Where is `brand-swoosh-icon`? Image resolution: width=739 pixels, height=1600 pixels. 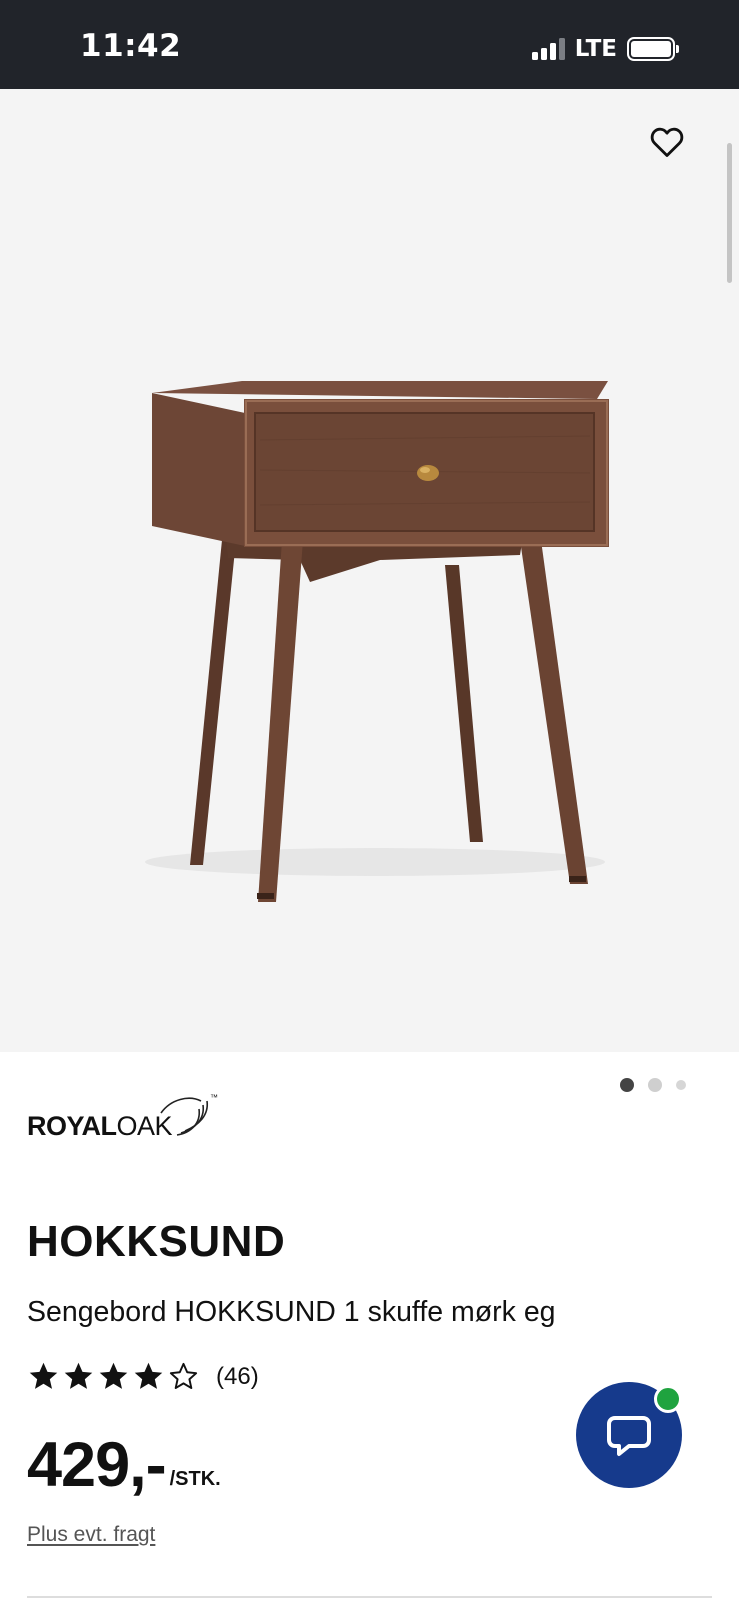 brand-swoosh-icon is located at coordinates (184, 1116).